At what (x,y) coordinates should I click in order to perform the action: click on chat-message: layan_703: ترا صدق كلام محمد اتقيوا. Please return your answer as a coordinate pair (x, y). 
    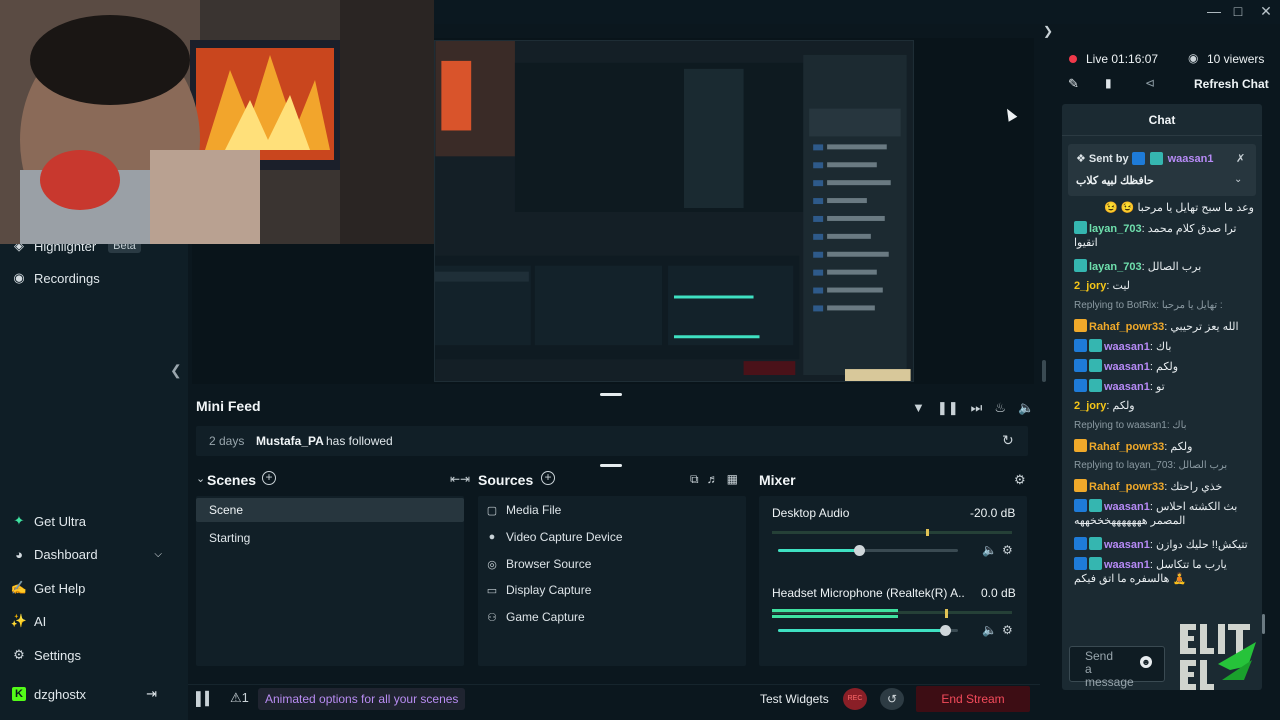
    Looking at the image, I should click on (1164, 235).